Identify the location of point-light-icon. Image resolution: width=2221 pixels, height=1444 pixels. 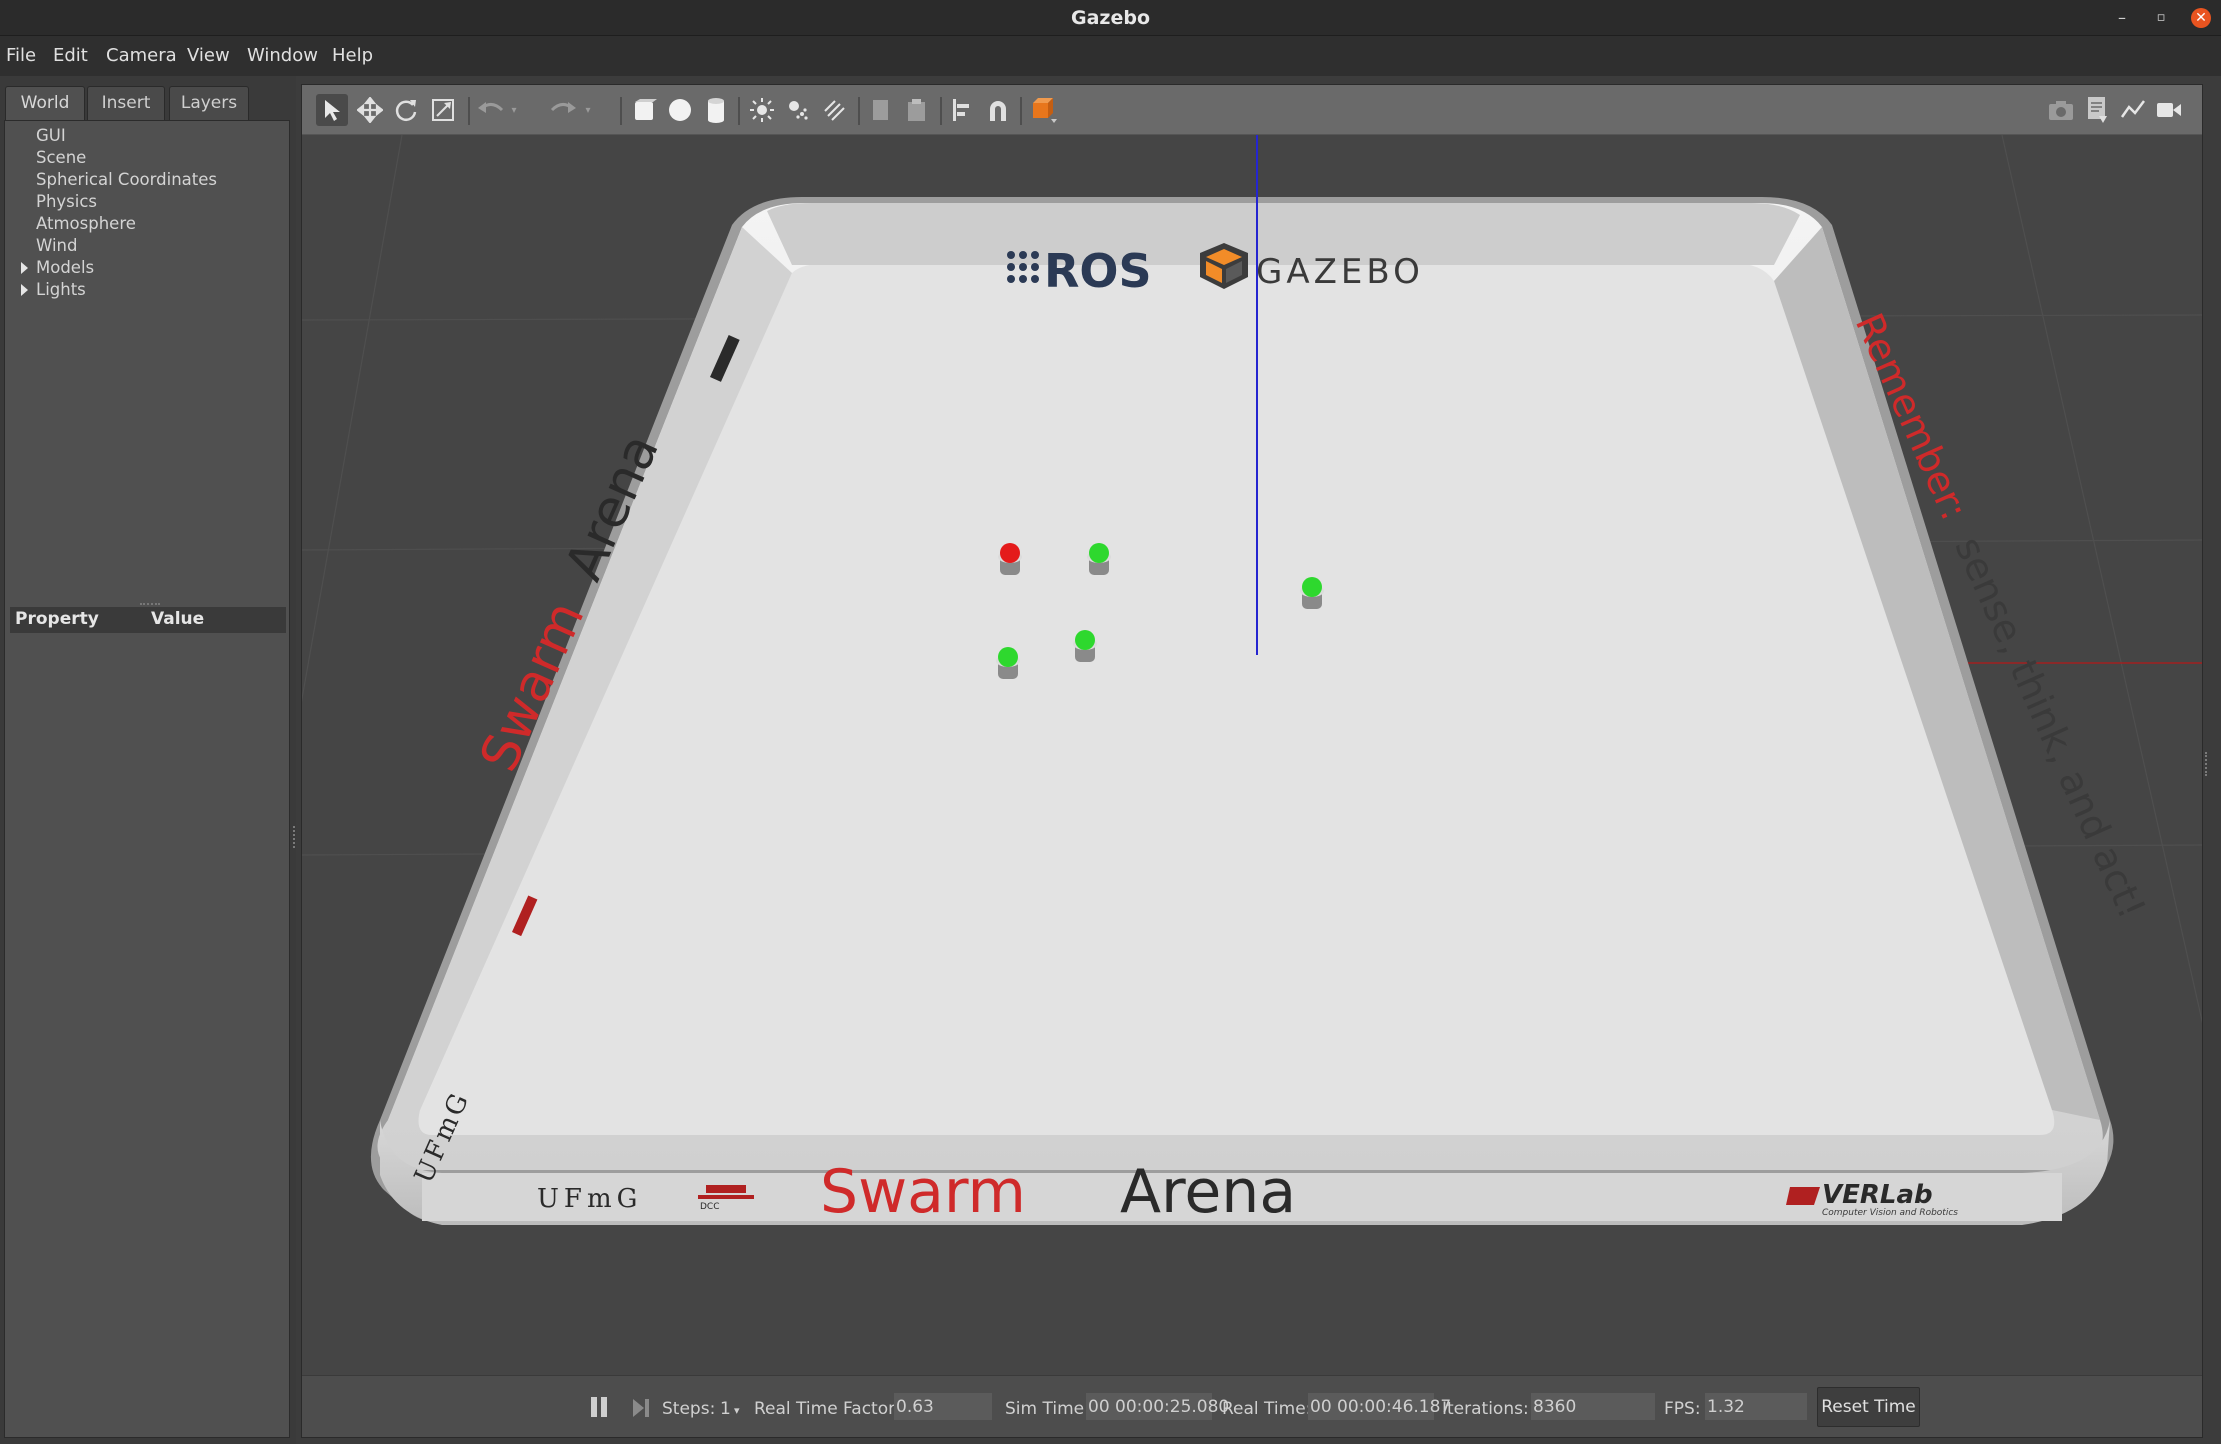
(762, 110).